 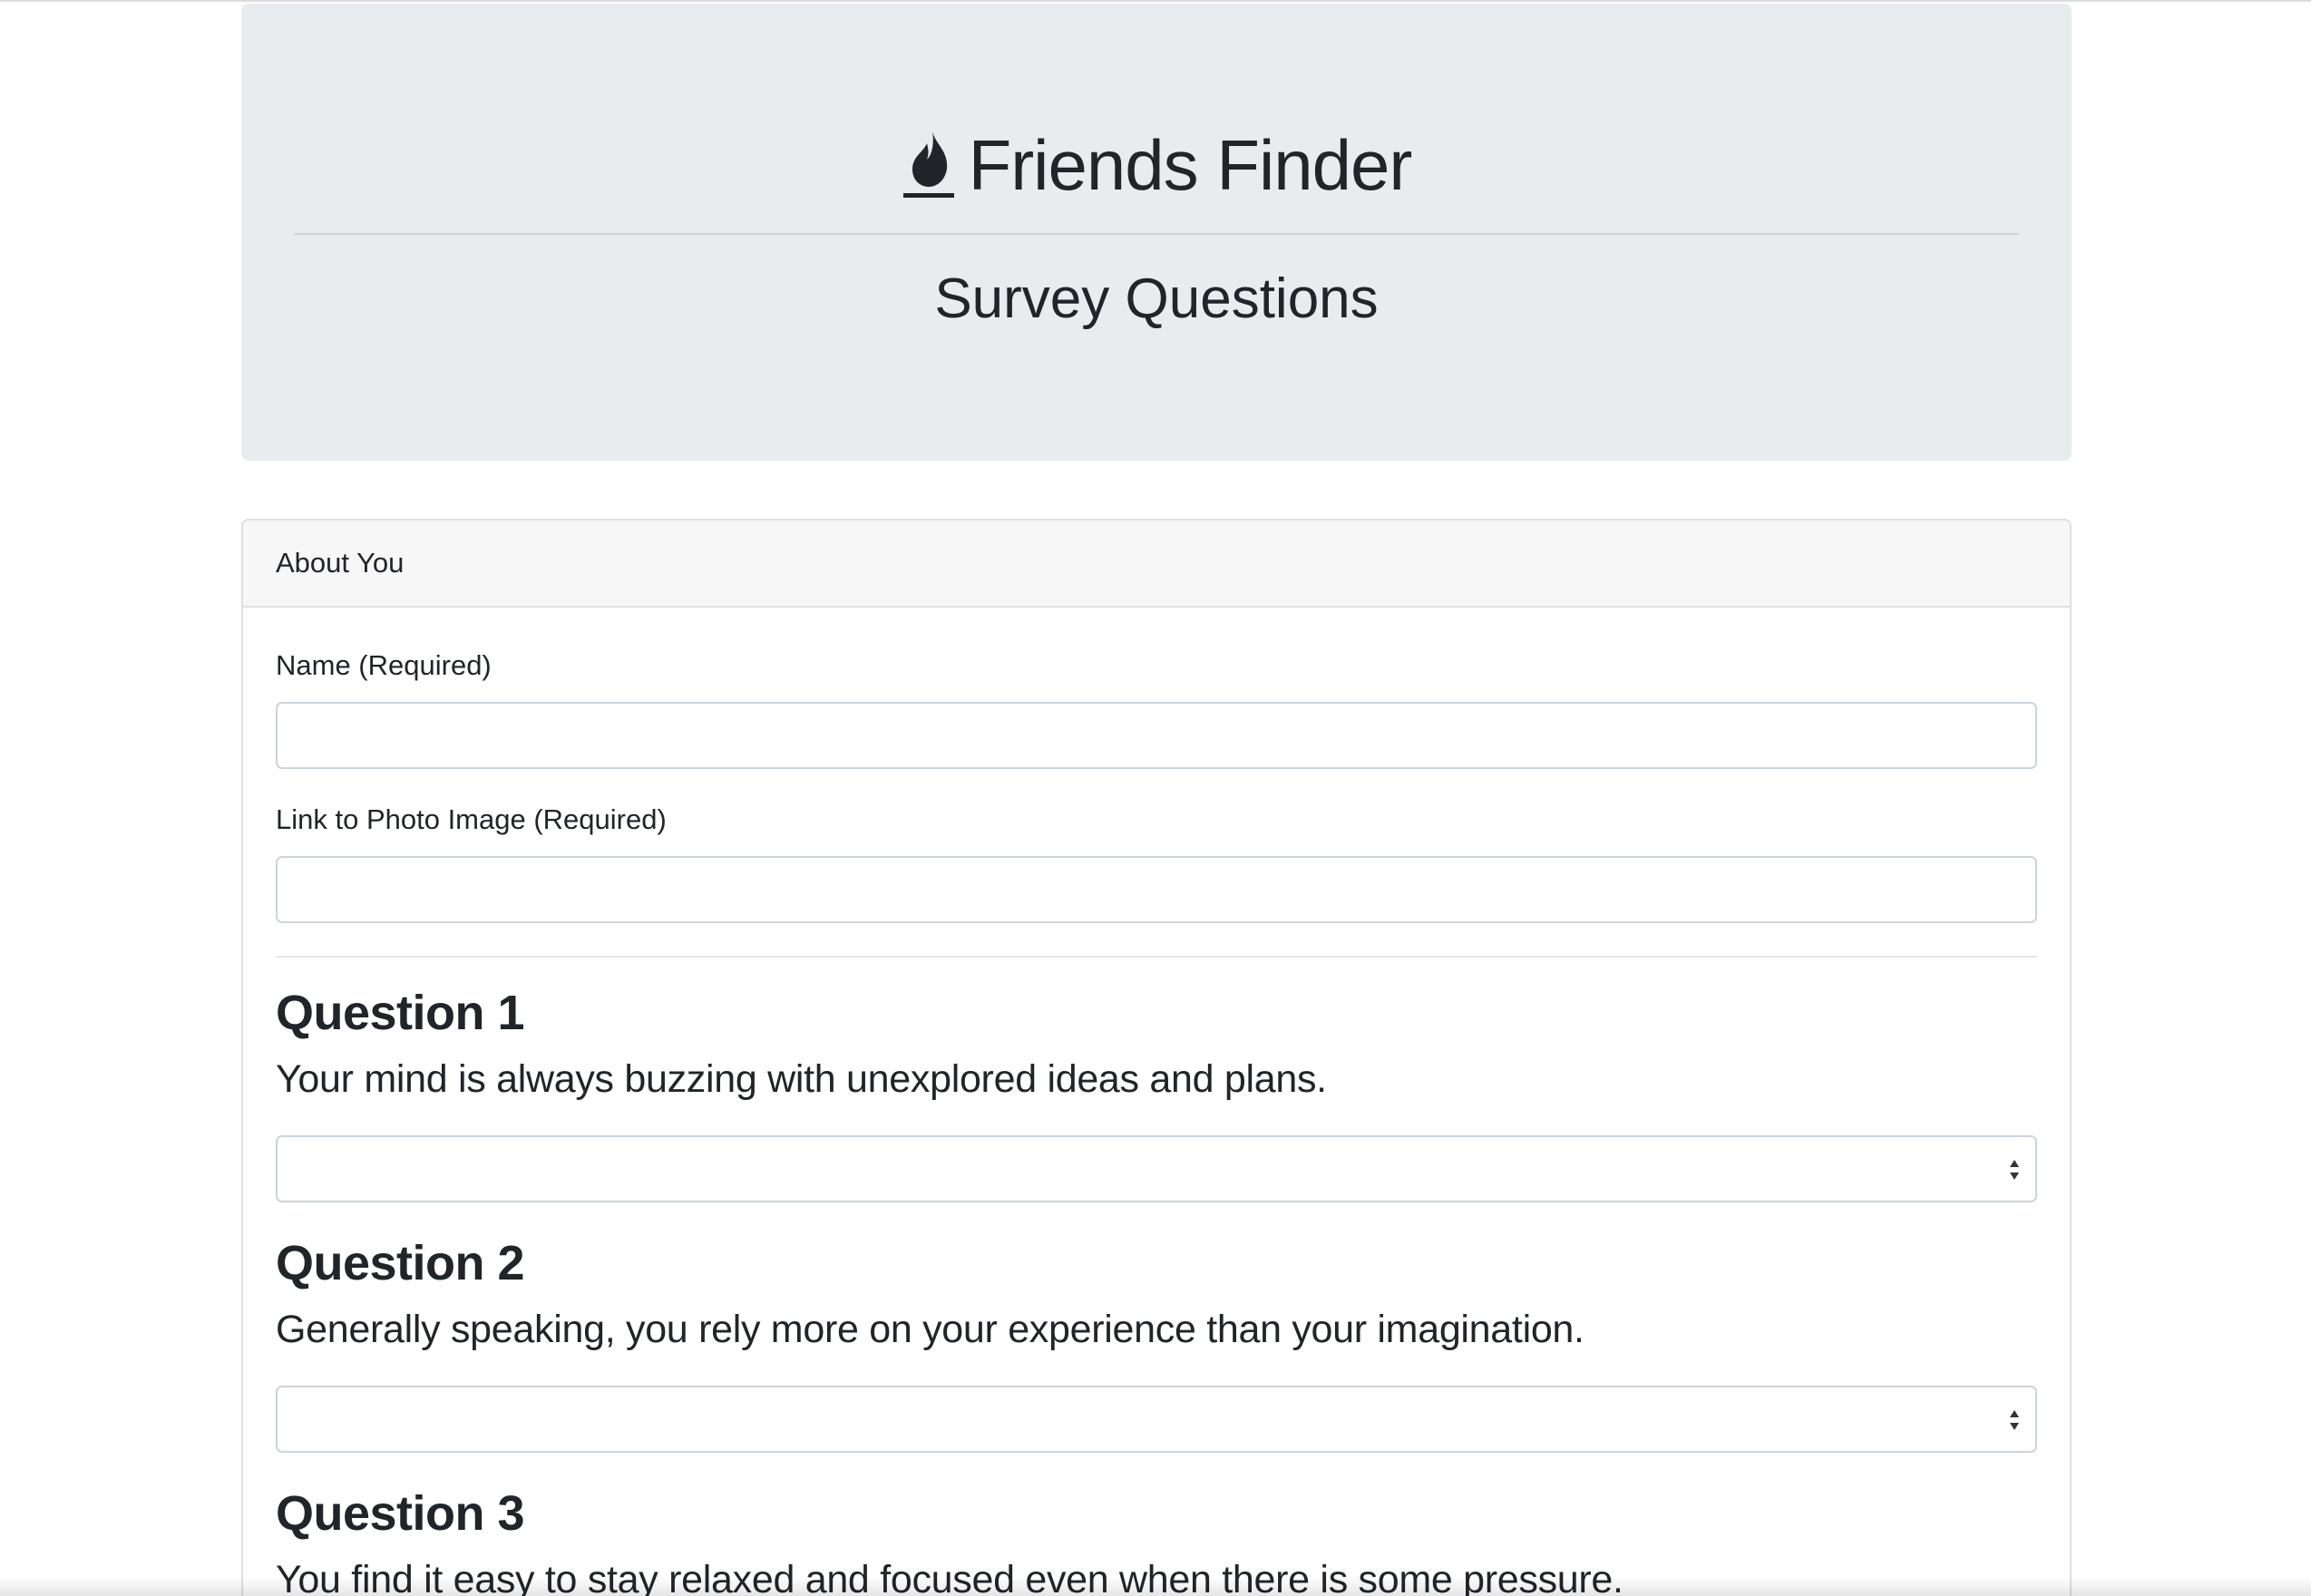 I want to click on photo-link-label: Link to Photo Image (Required), so click(x=472, y=819).